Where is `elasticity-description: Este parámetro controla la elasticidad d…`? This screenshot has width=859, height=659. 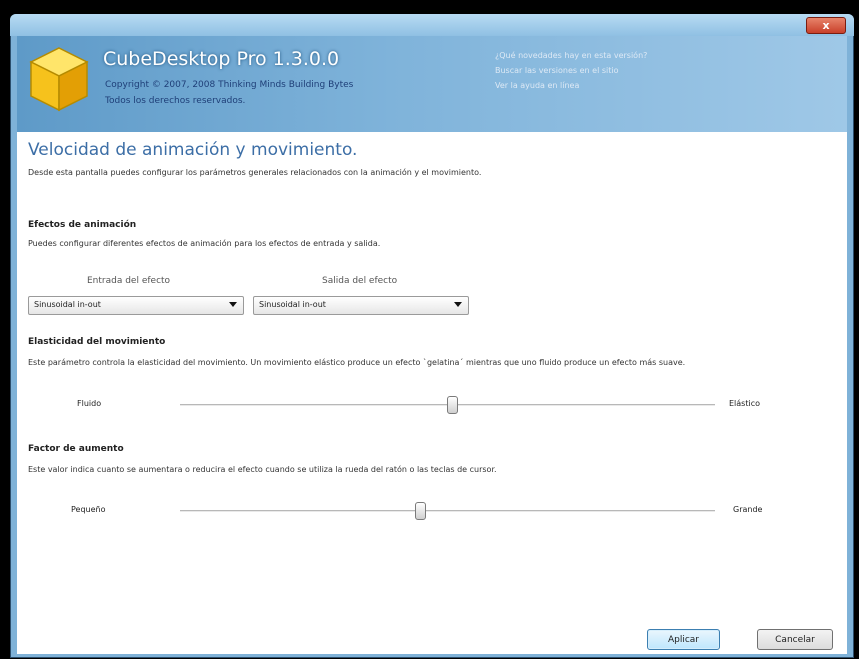
elasticity-description: Este parámetro controla la elasticidad d… is located at coordinates (357, 362).